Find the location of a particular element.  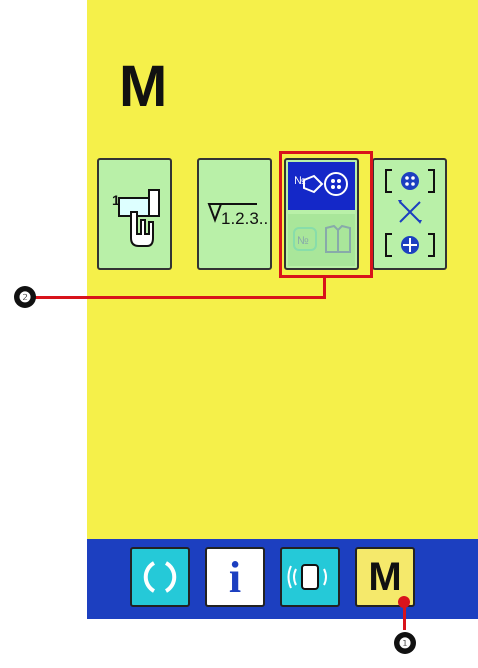

information-label: i is located at coordinates (235, 577).